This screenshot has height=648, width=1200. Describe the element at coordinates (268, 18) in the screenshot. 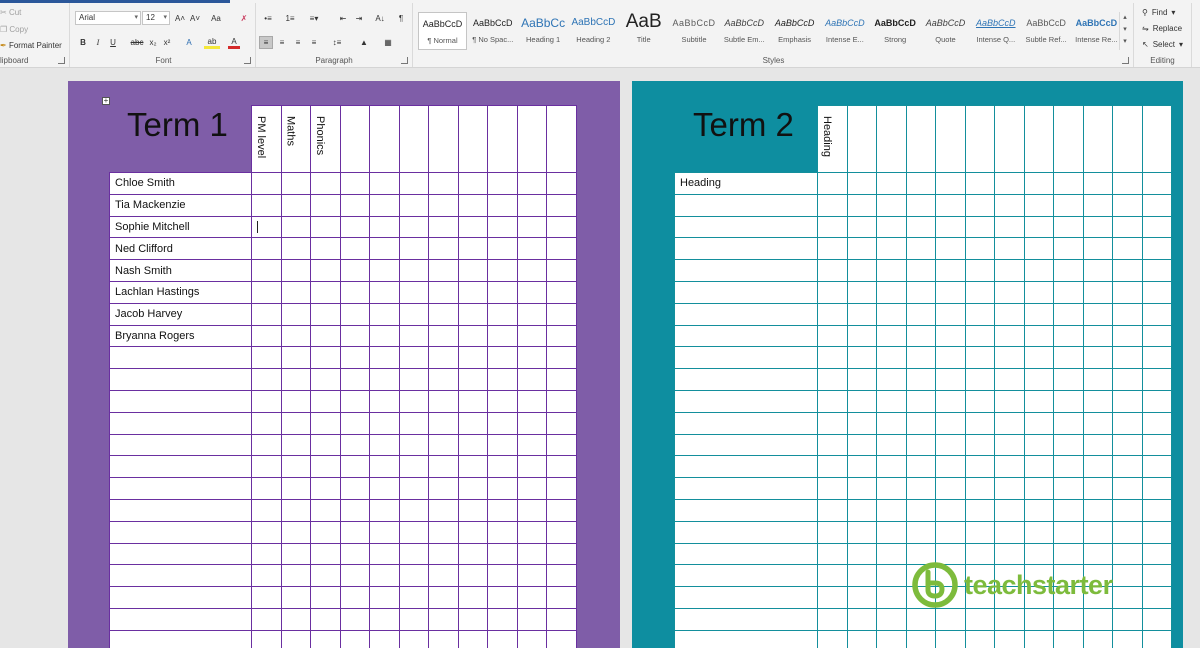

I see `bullets-icon: •≡` at that location.